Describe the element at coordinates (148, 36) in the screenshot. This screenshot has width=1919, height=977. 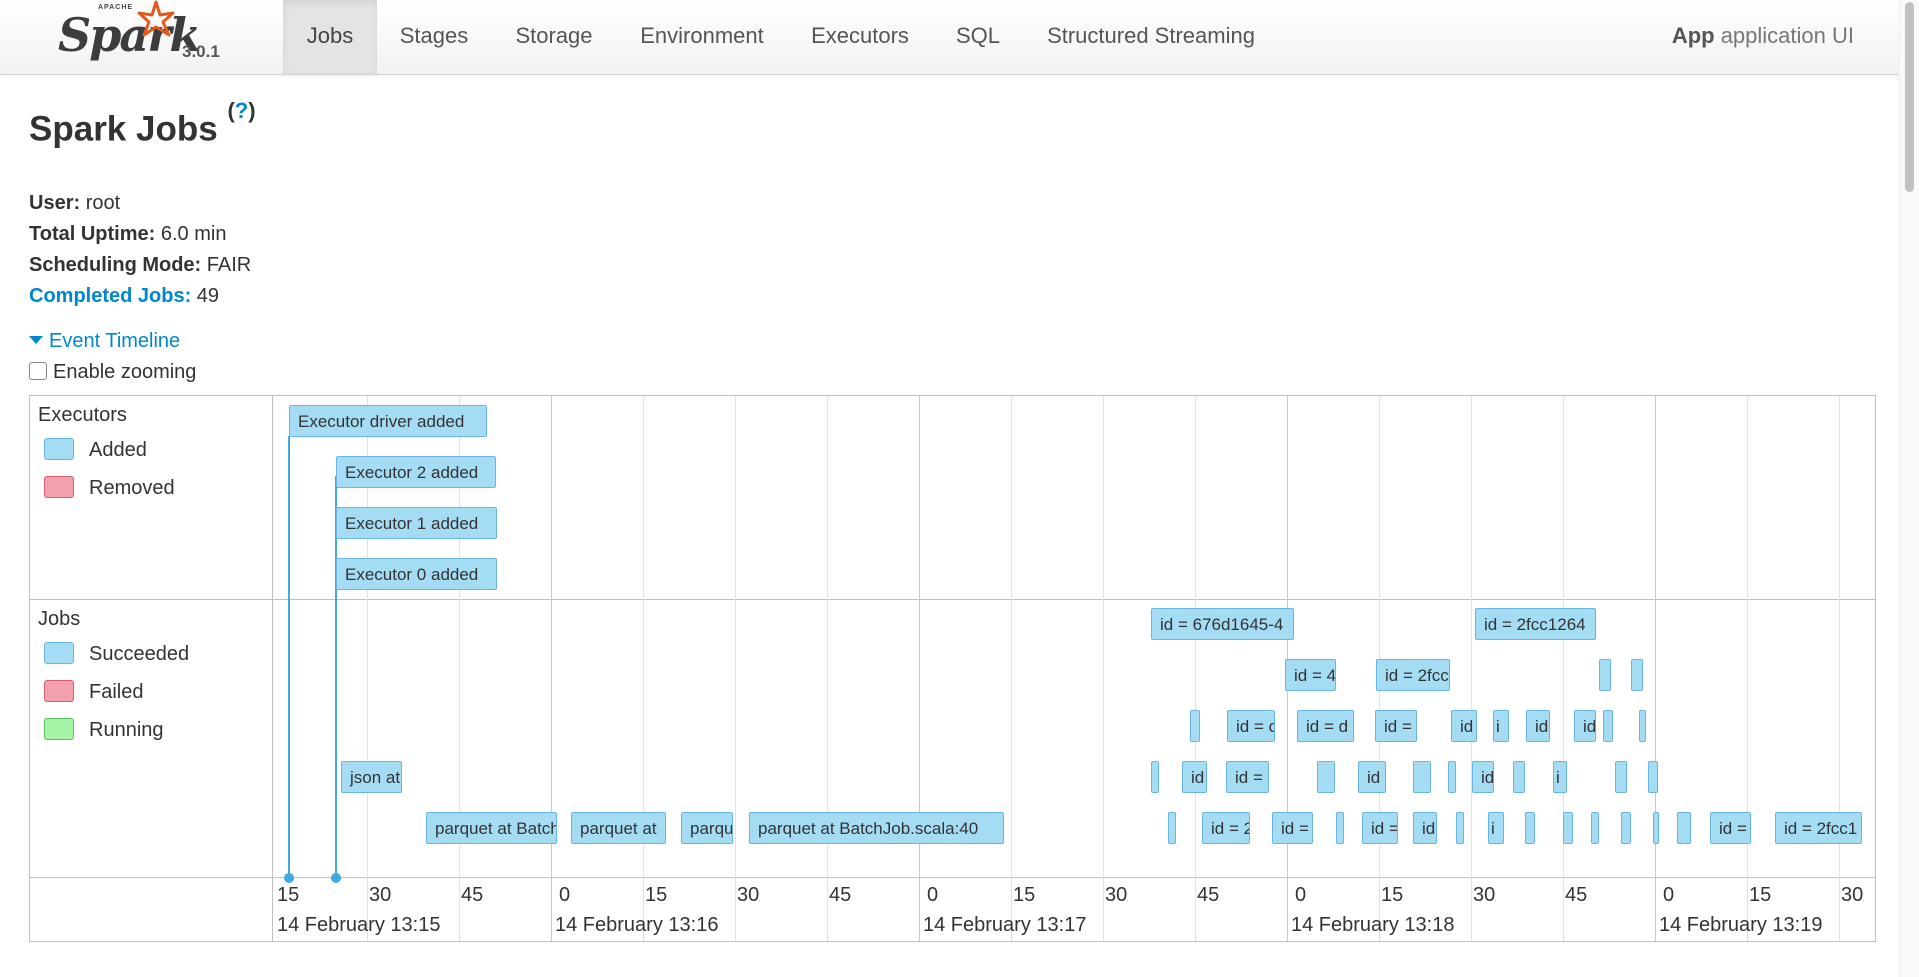
I see `spark-logo: APACHE Spark 3.0.1` at that location.